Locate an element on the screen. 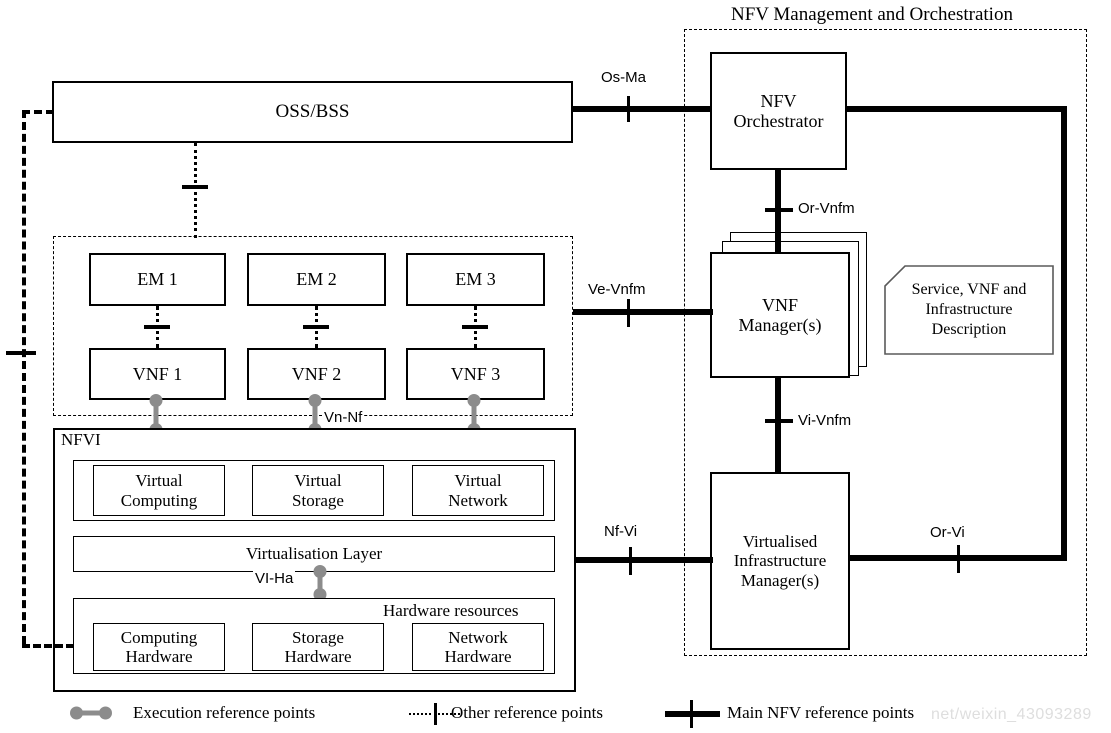  left-dashed-vertical is located at coordinates (24, 377).